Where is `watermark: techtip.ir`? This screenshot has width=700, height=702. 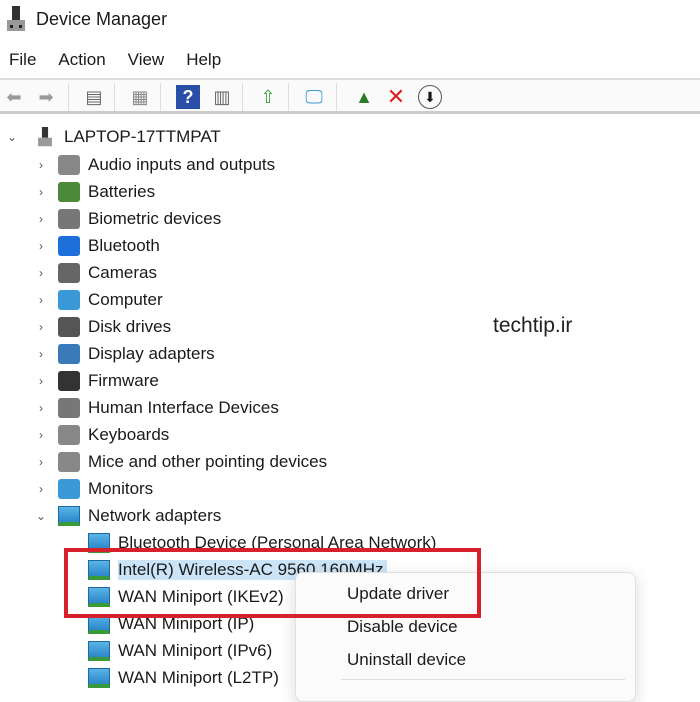
watermark: techtip.ir is located at coordinates (533, 325).